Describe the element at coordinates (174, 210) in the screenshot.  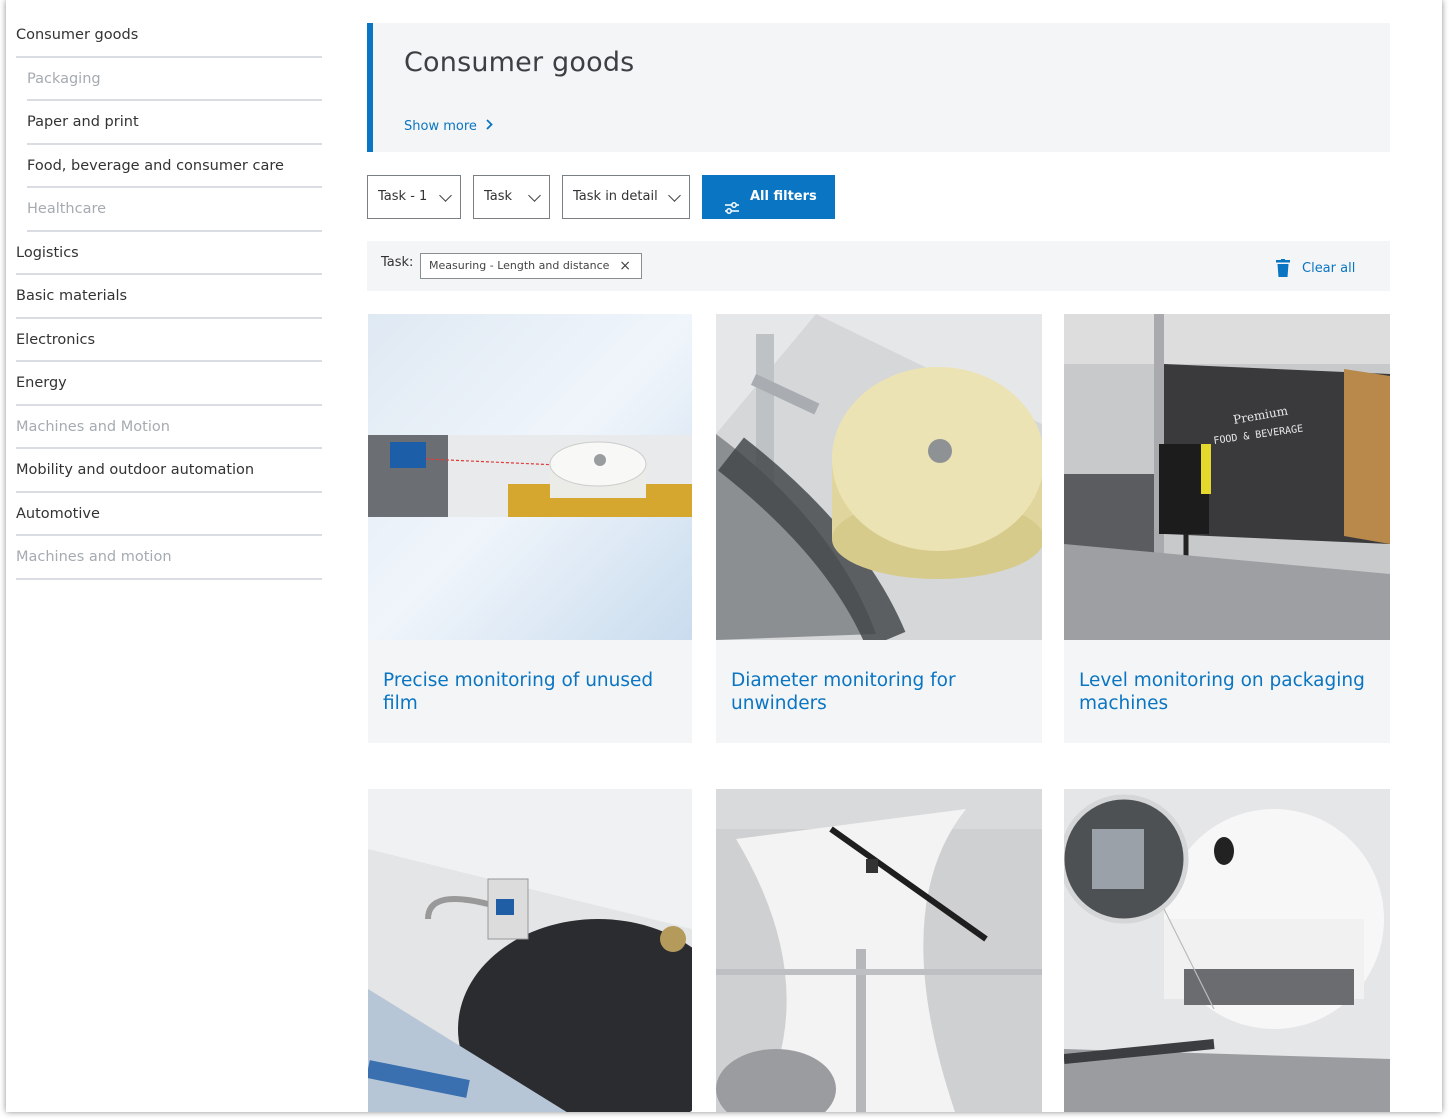
I see `sidebar-item-healthcare: Healthcare` at that location.